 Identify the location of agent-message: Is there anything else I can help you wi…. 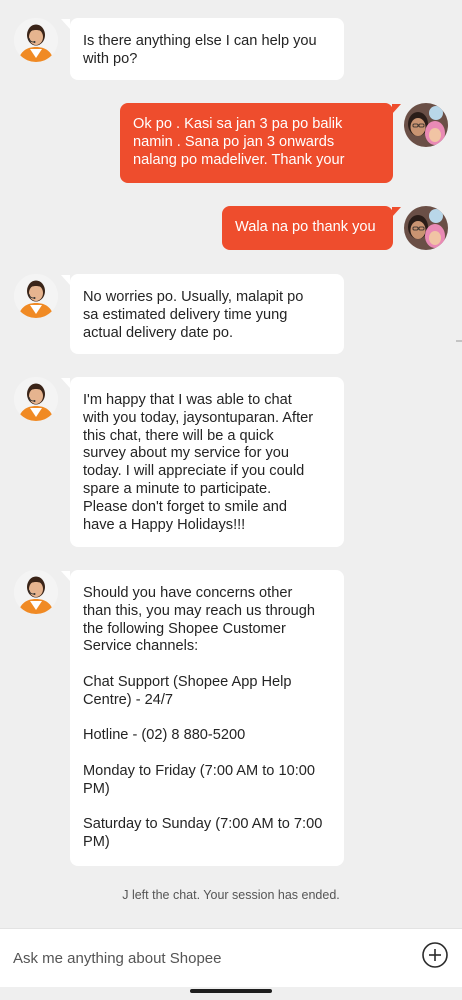
(207, 49).